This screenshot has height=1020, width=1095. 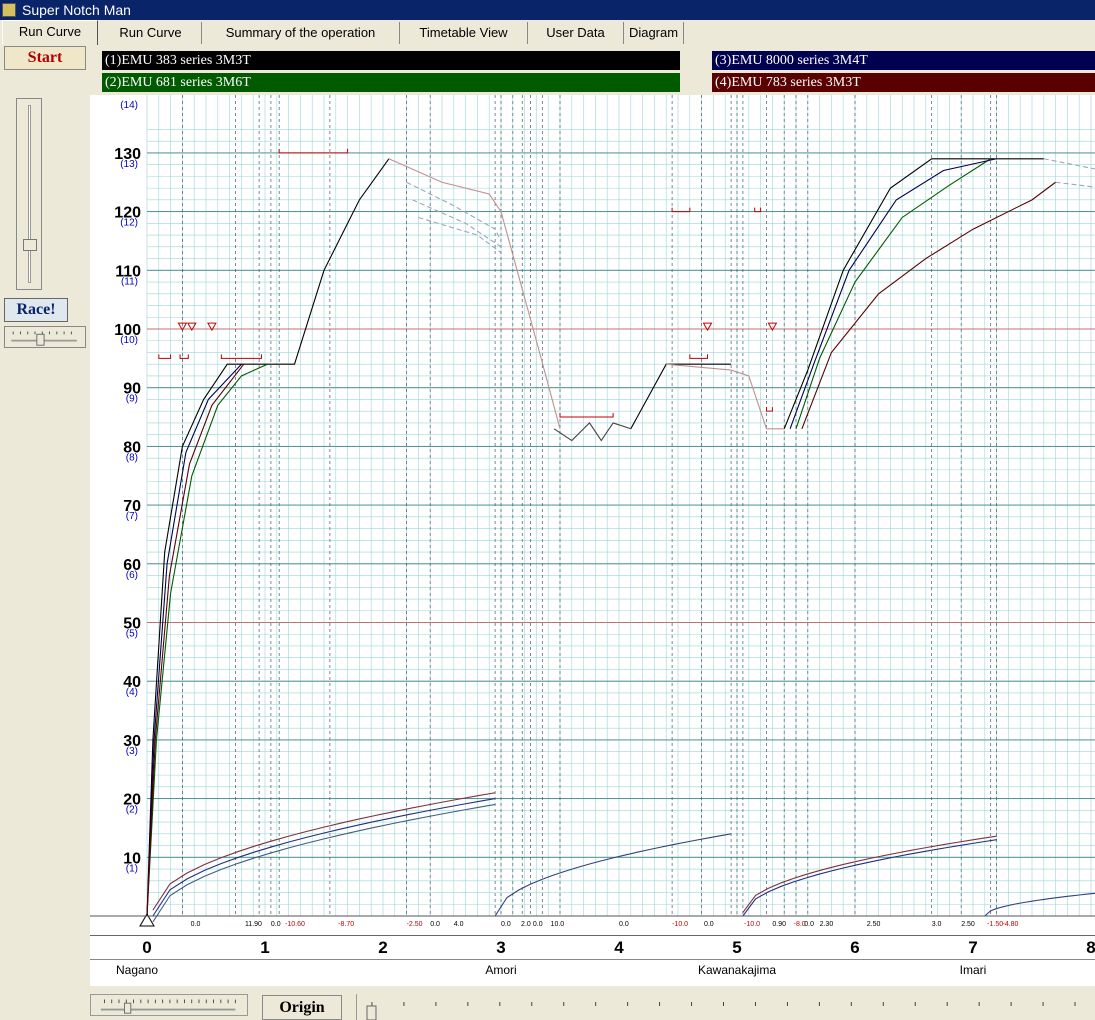 What do you see at coordinates (132, 516) in the screenshot?
I see `y-subtick-label: (7)` at bounding box center [132, 516].